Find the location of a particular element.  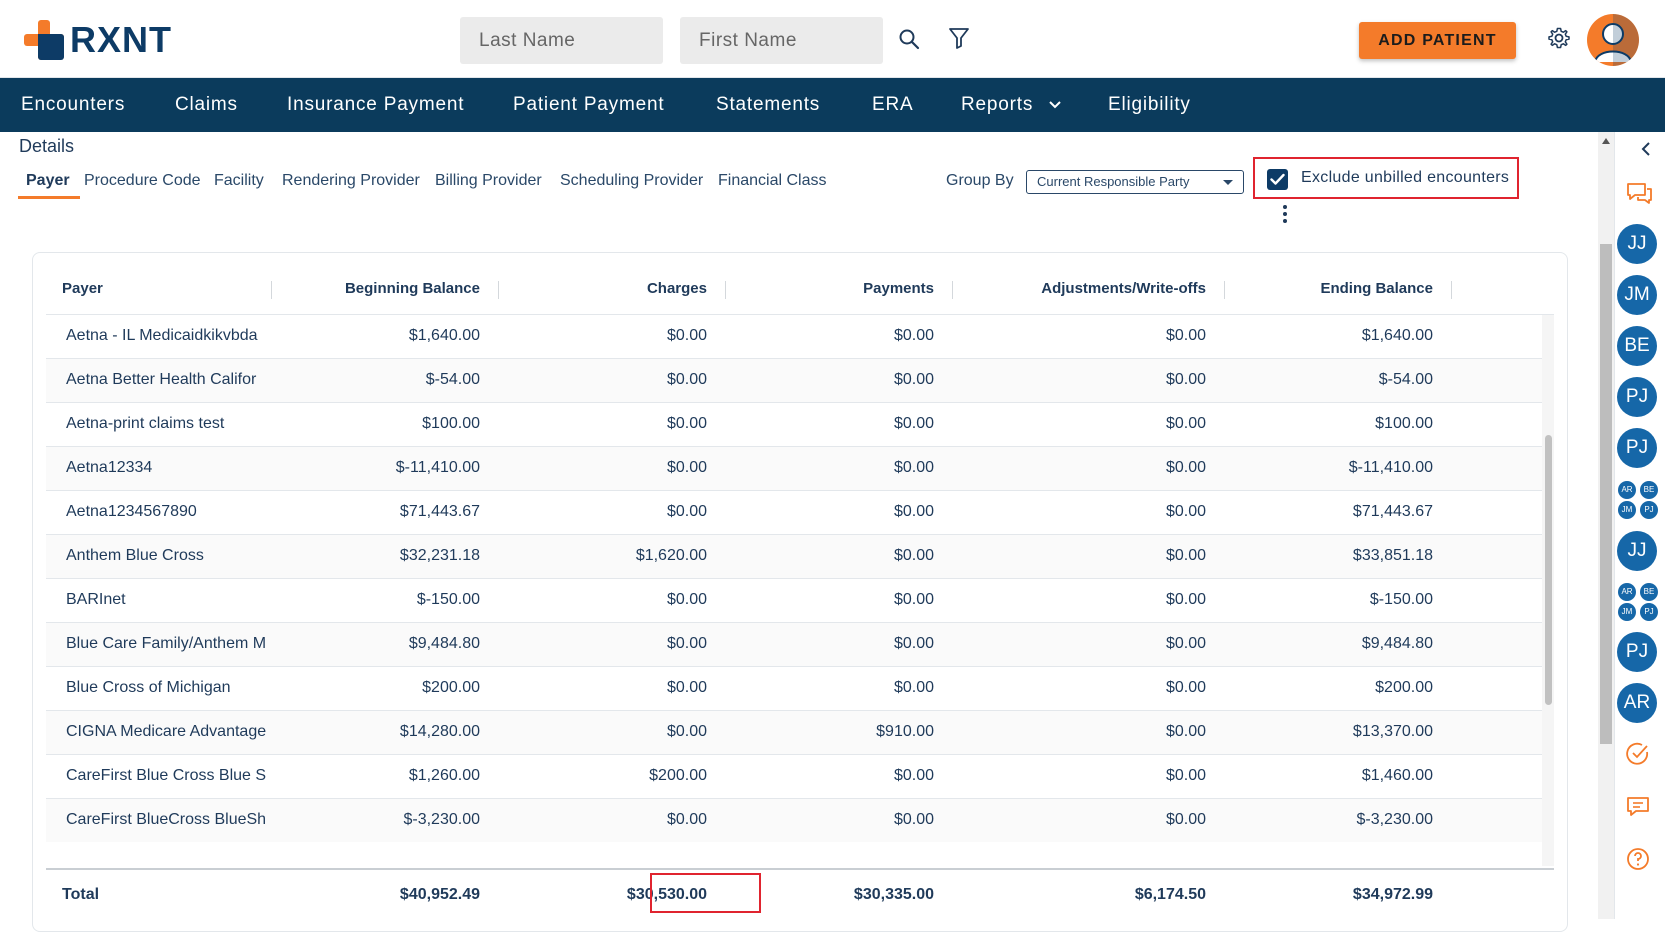

table-row: BARInet $-150.00 $0.00 $0.00 $0.00 $-150.00 is located at coordinates (800, 600).